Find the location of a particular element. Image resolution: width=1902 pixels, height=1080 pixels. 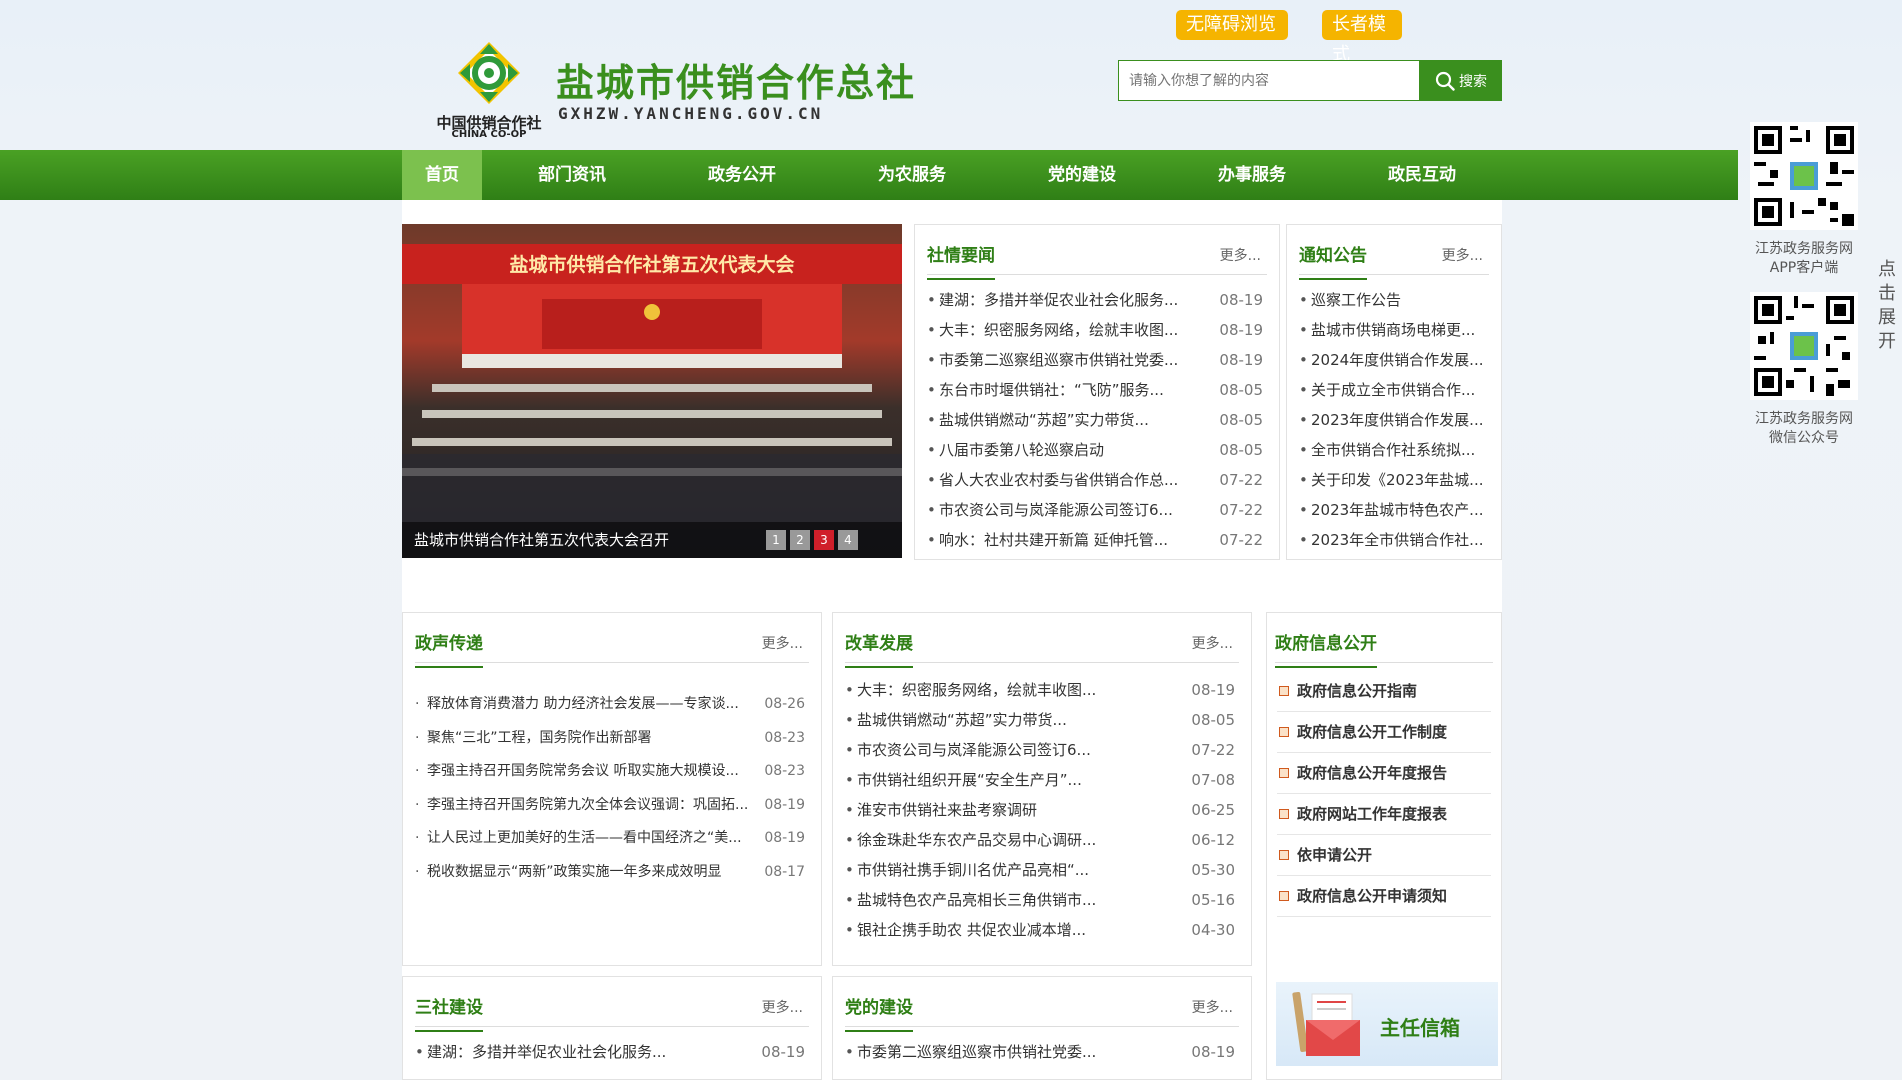

list-item: · 税收数据显示“两新”政策实施一年多来成效明显 08-17 is located at coordinates (612, 873).